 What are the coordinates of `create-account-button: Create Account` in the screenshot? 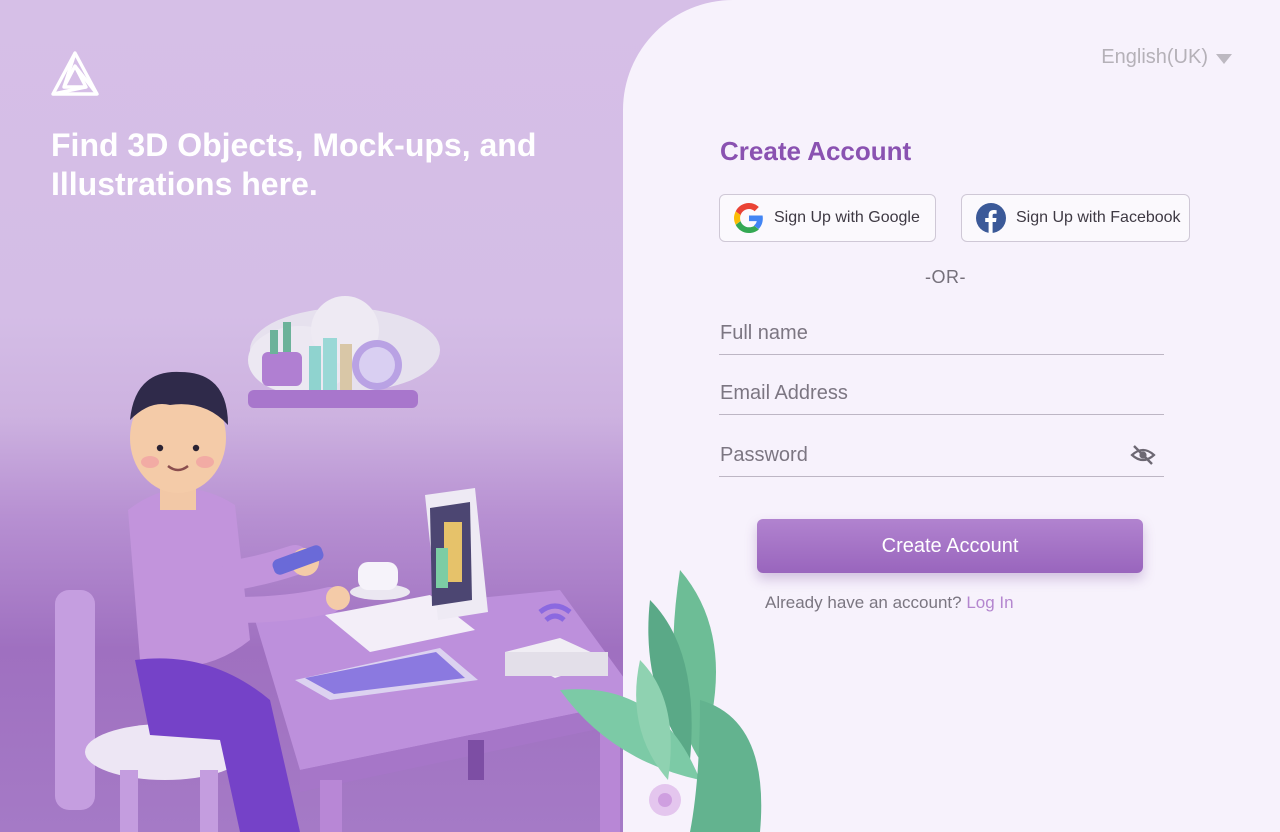 It's located at (950, 546).